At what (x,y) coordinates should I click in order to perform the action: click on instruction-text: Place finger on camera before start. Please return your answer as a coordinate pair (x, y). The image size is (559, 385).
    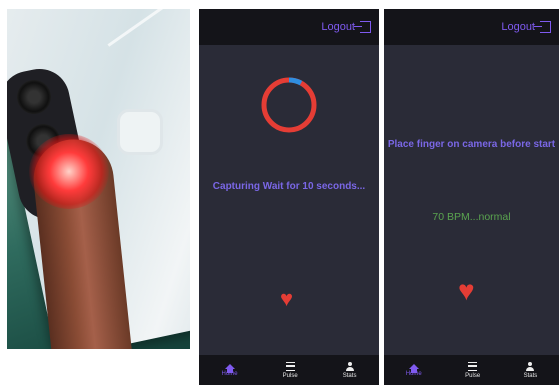
    Looking at the image, I should click on (471, 144).